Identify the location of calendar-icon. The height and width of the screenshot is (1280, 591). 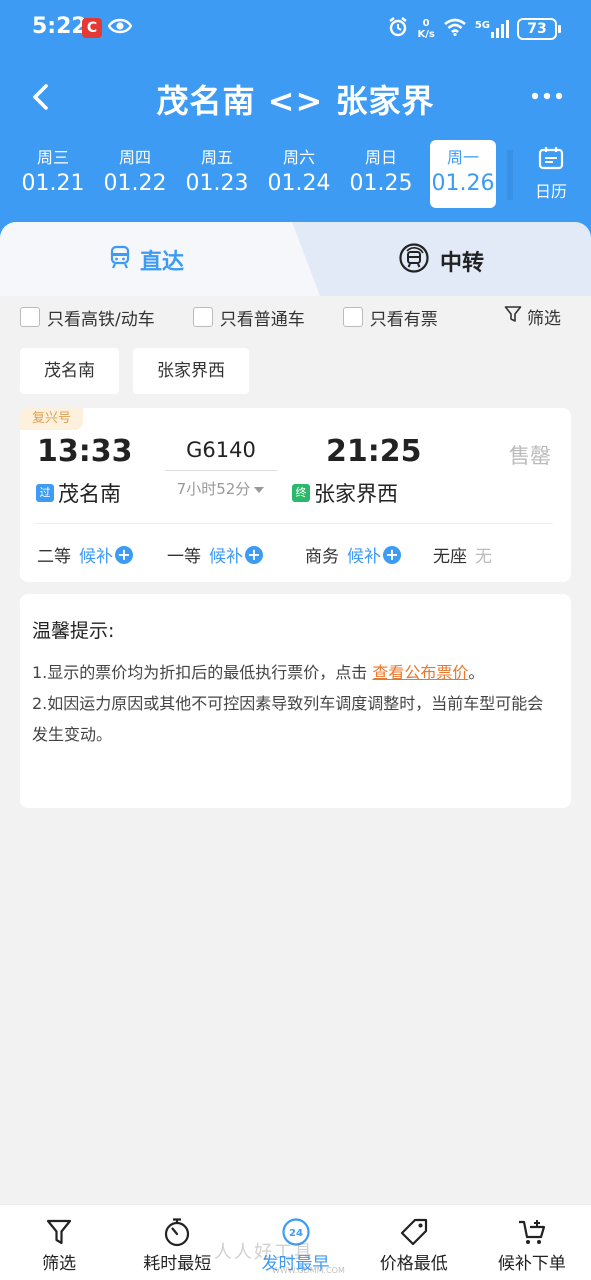
(551, 160).